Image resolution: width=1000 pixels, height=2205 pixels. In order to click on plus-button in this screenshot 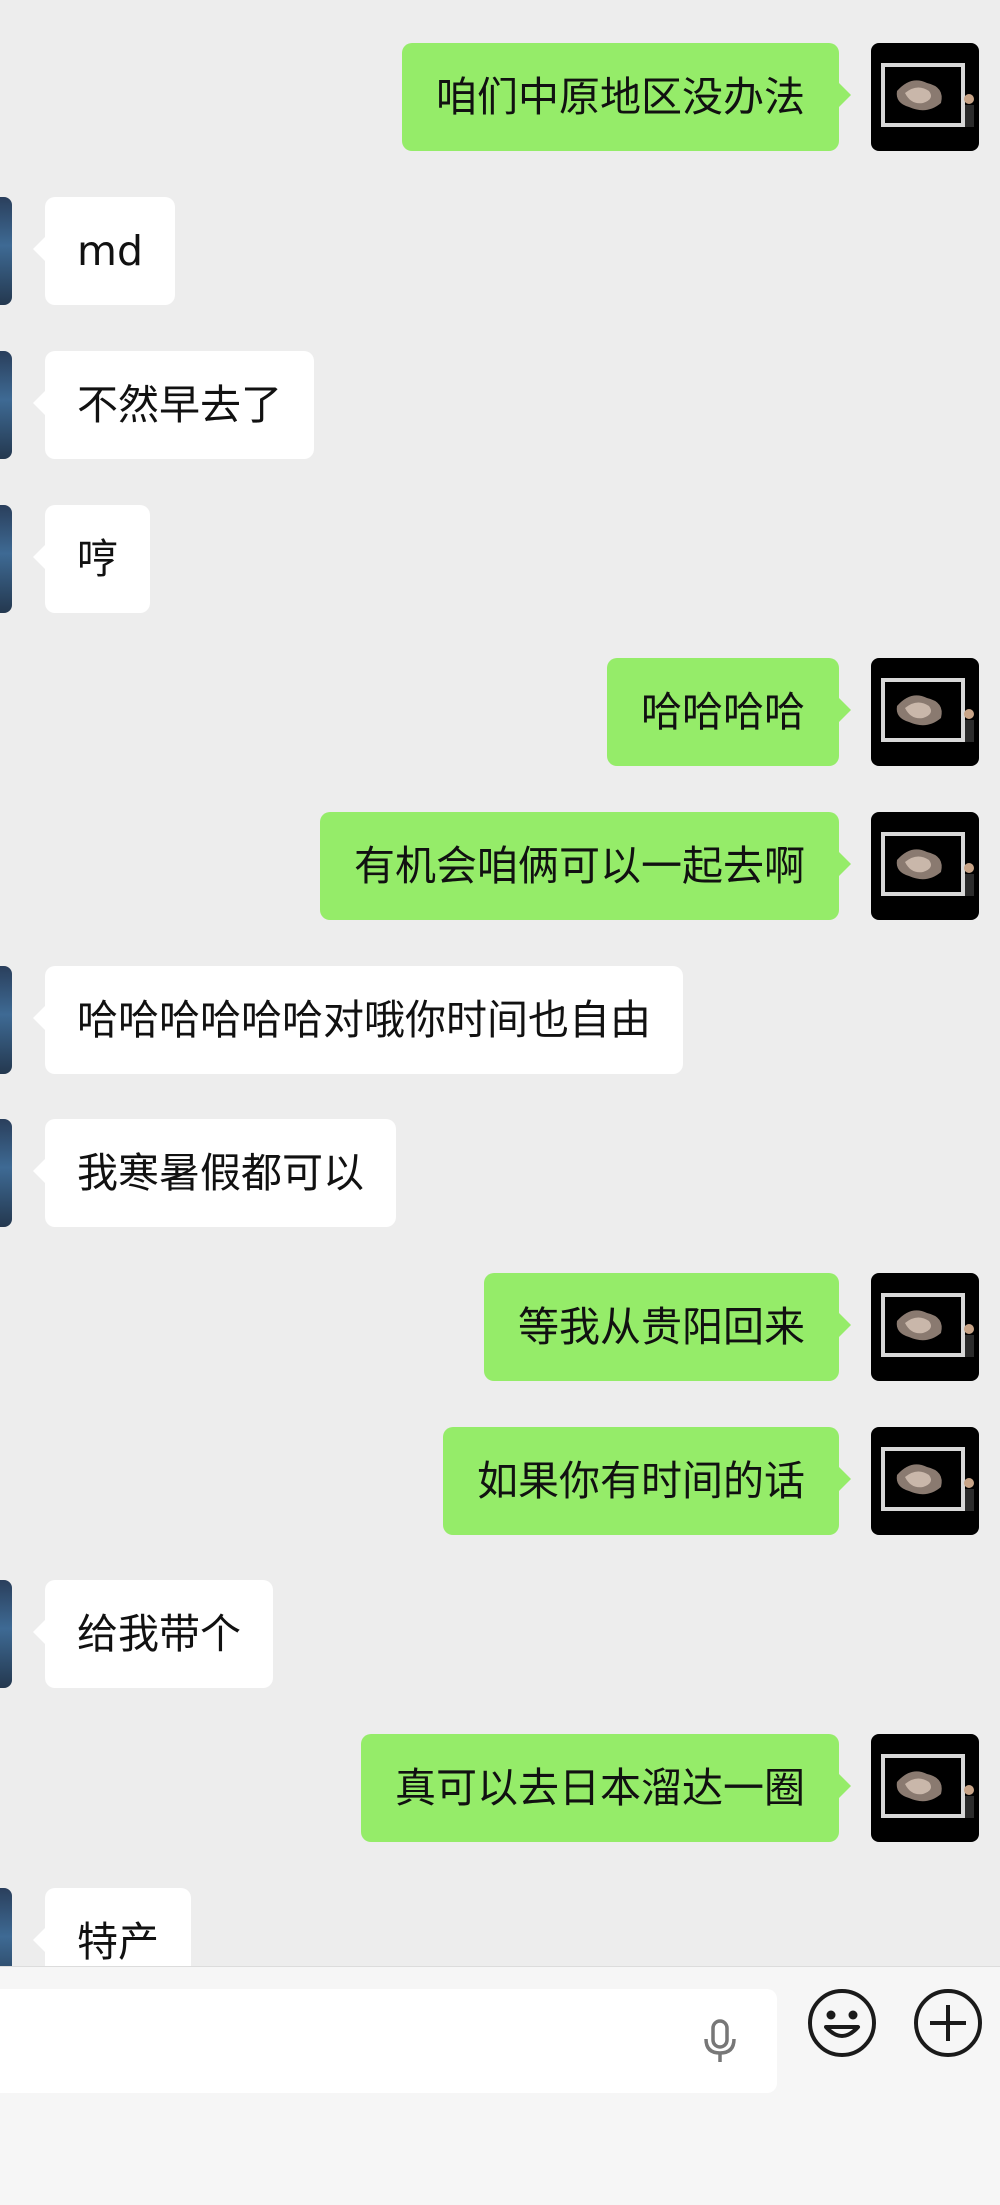, I will do `click(948, 2025)`.